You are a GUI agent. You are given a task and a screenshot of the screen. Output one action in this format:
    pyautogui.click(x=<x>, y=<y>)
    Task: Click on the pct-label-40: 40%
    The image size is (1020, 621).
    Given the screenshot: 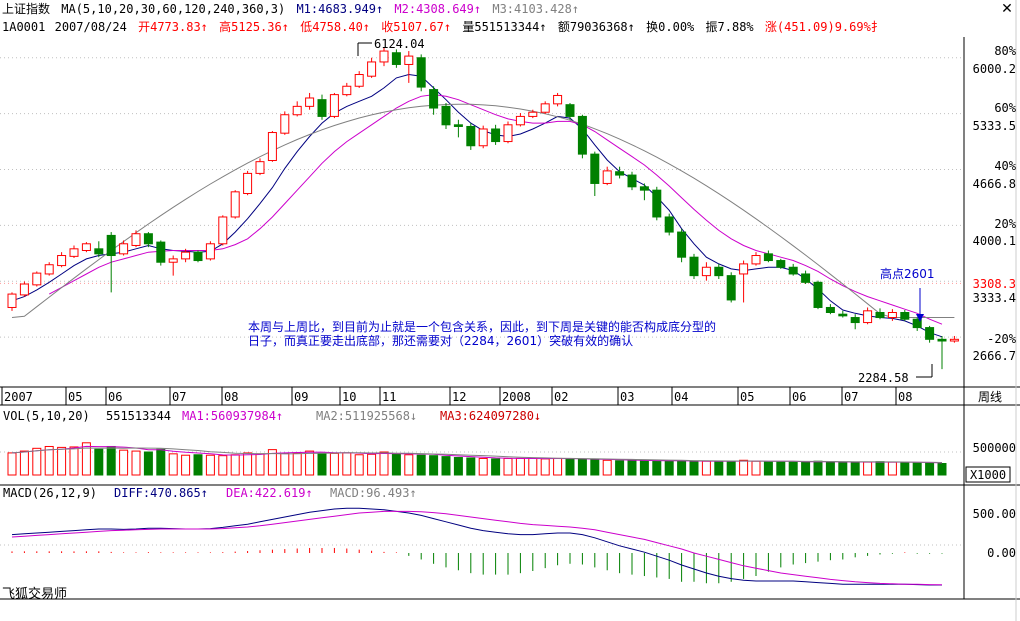 What is the action you would take?
    pyautogui.click(x=1005, y=166)
    